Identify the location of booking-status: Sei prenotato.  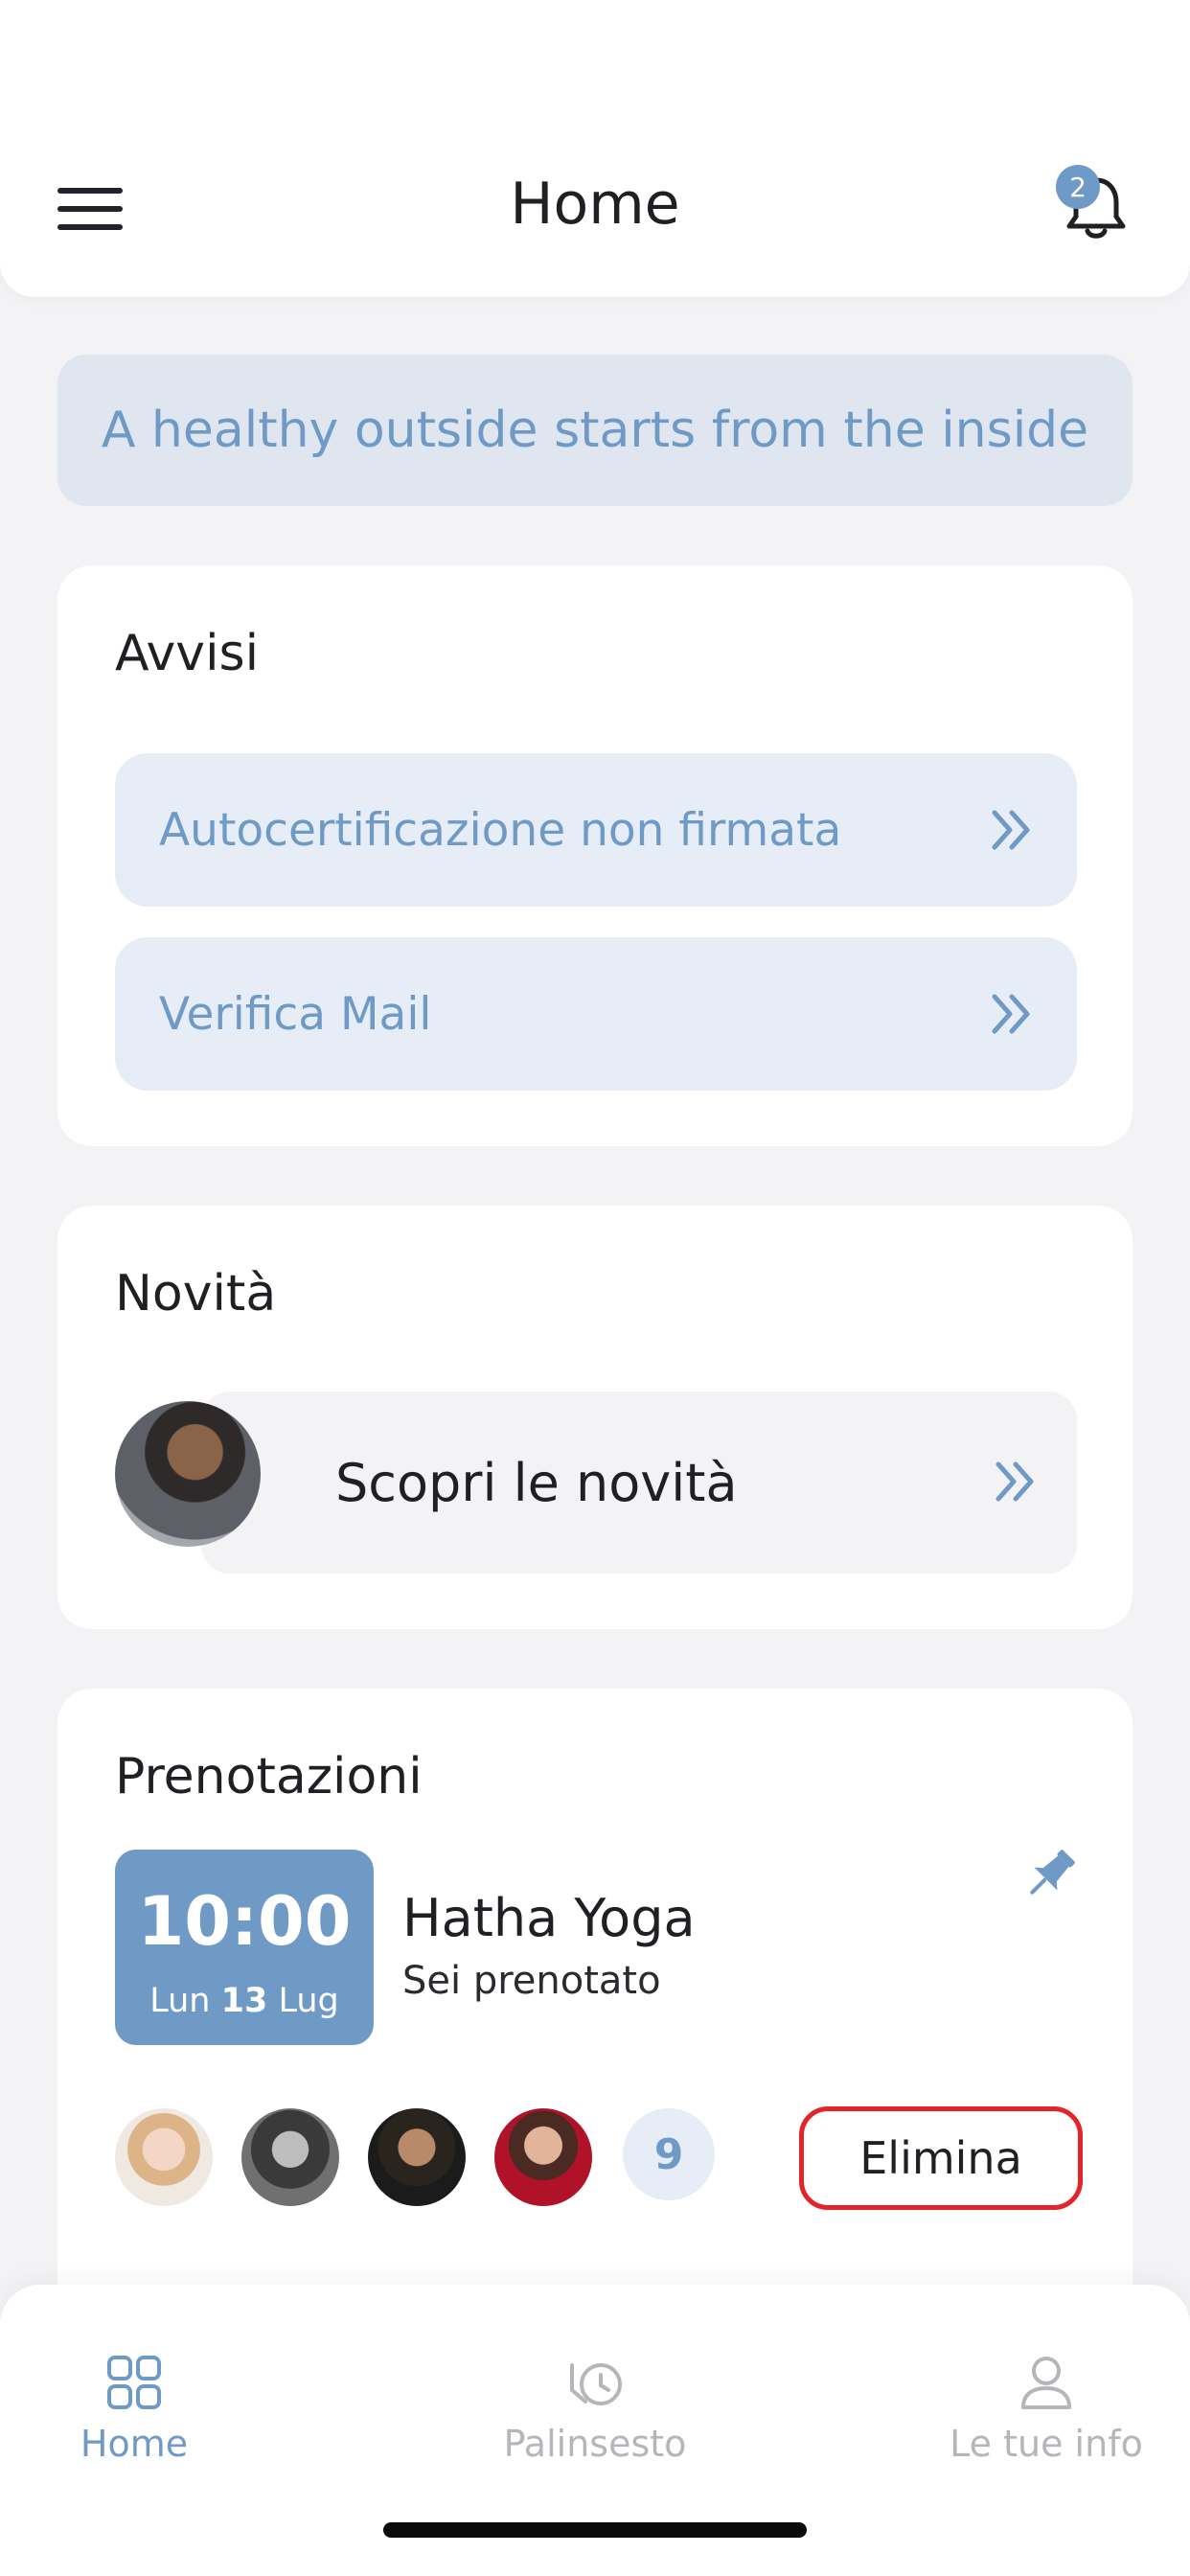
(531, 1981).